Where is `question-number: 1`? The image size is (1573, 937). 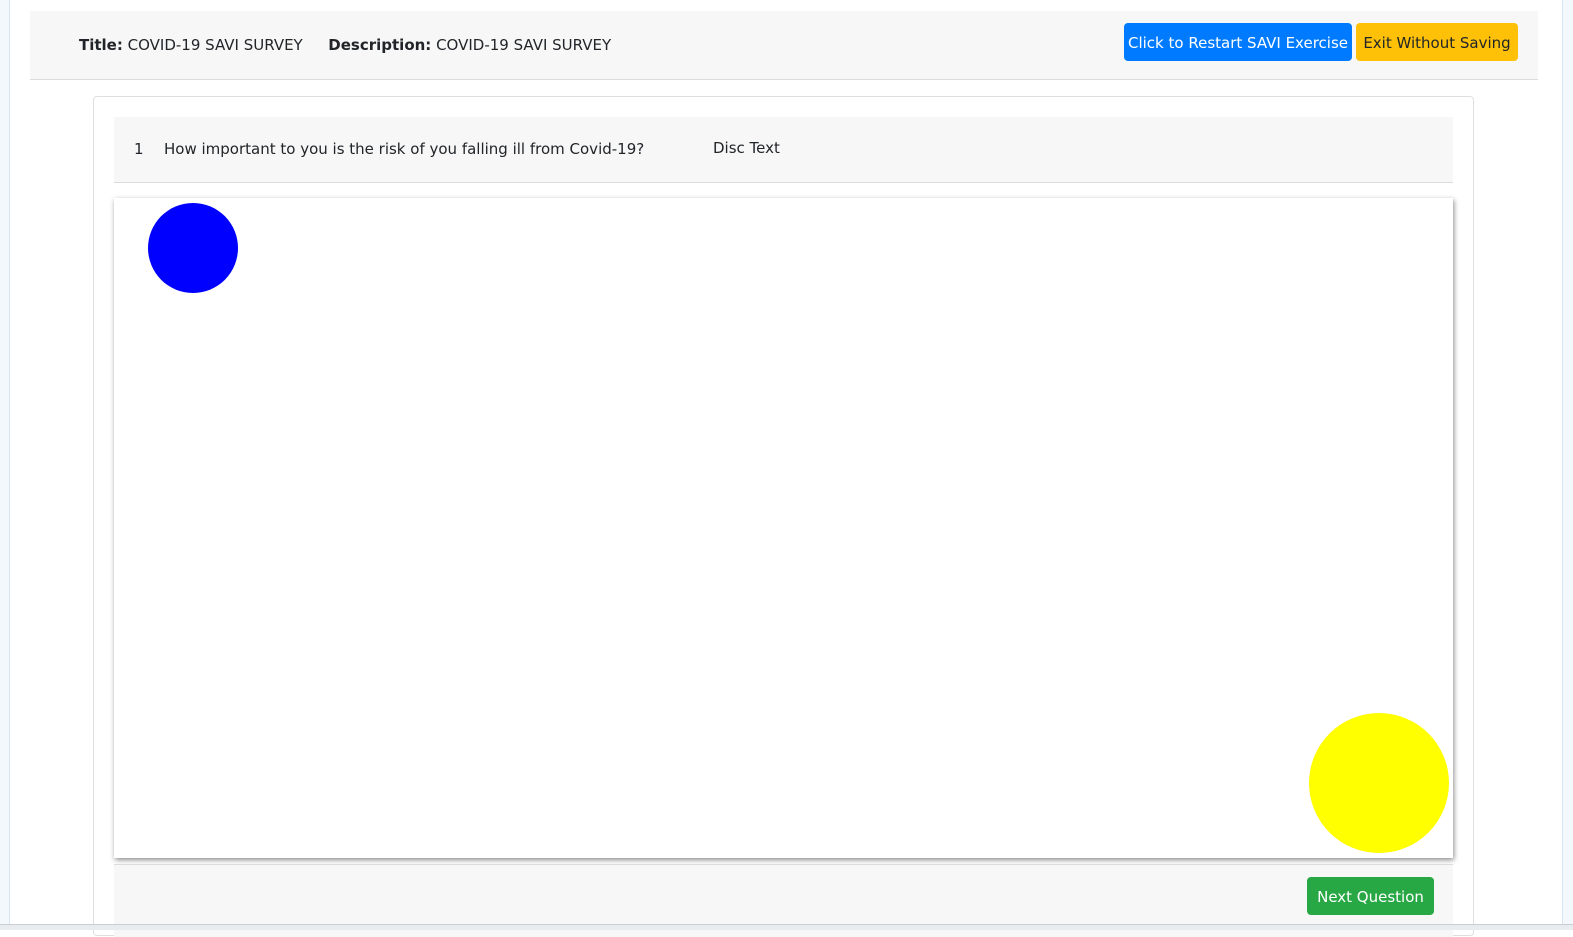 question-number: 1 is located at coordinates (139, 149).